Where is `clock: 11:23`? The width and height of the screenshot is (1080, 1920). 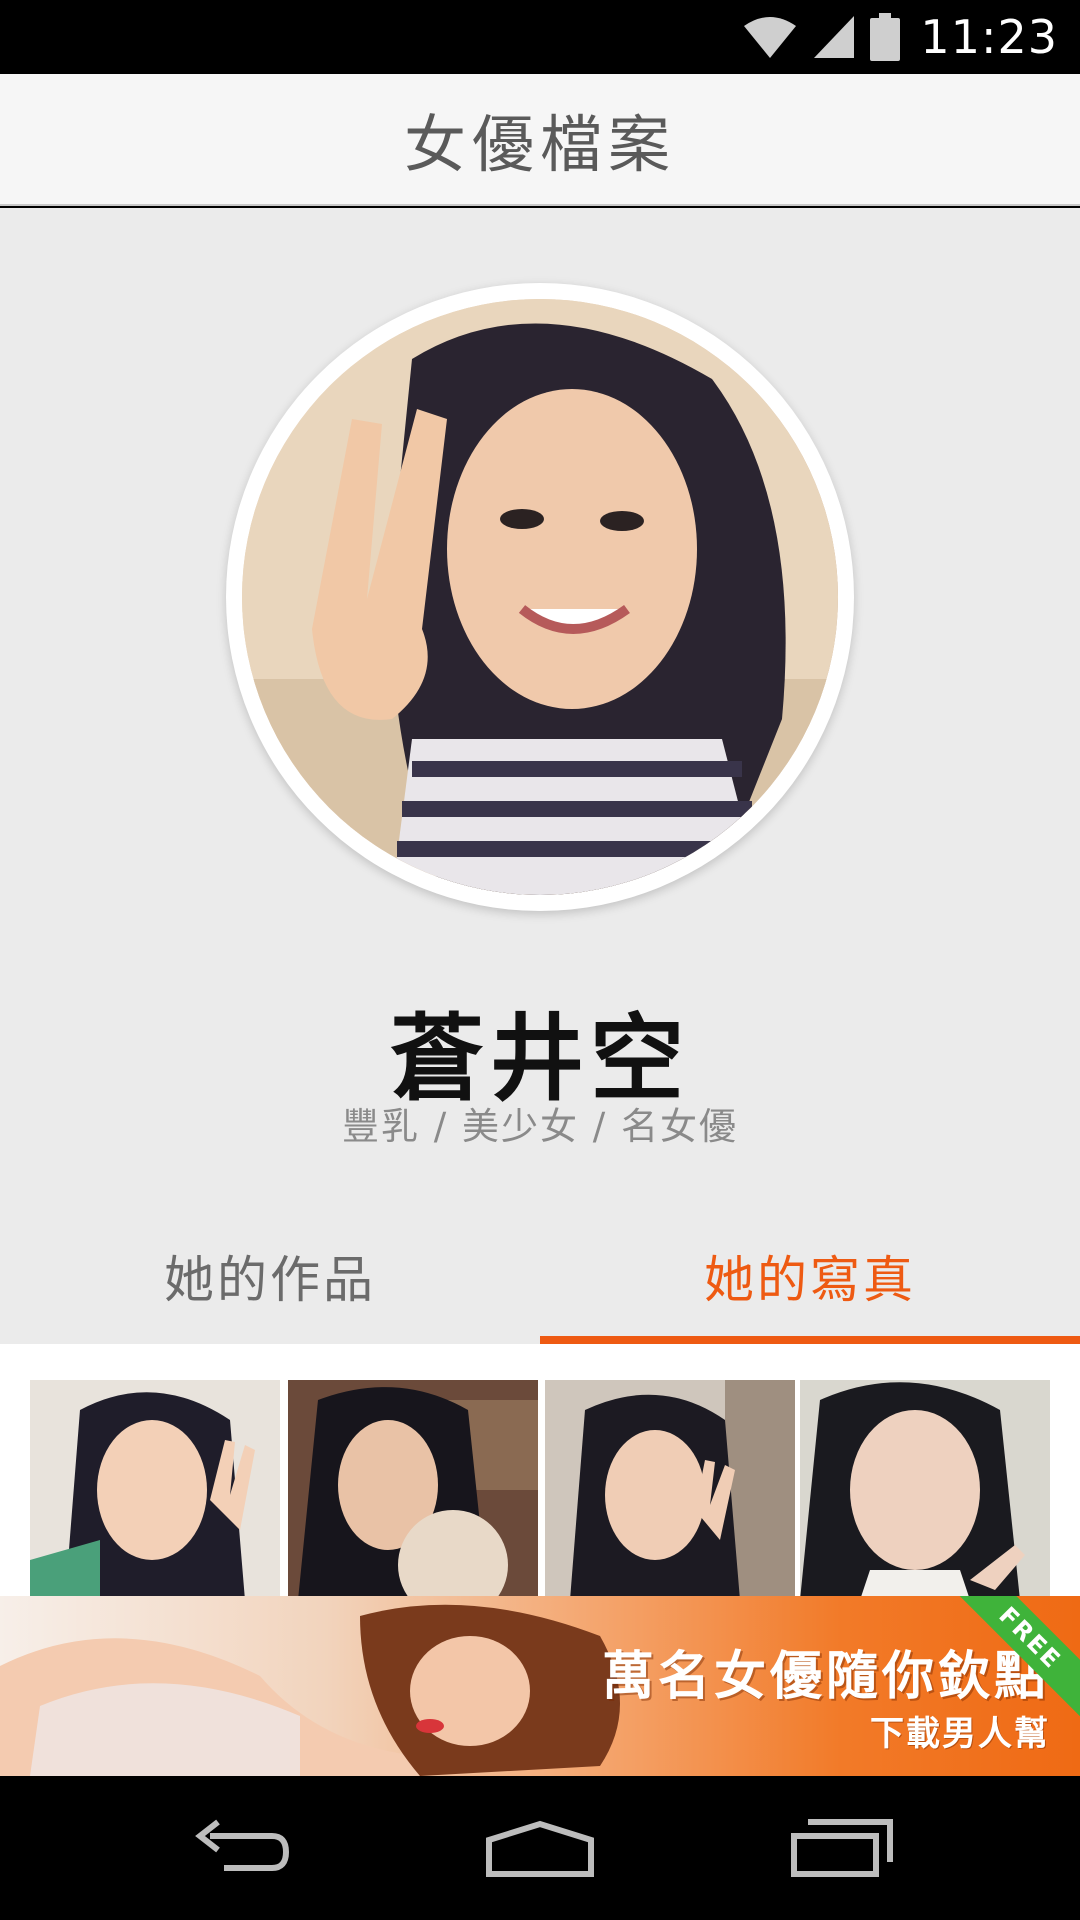 clock: 11:23 is located at coordinates (989, 37).